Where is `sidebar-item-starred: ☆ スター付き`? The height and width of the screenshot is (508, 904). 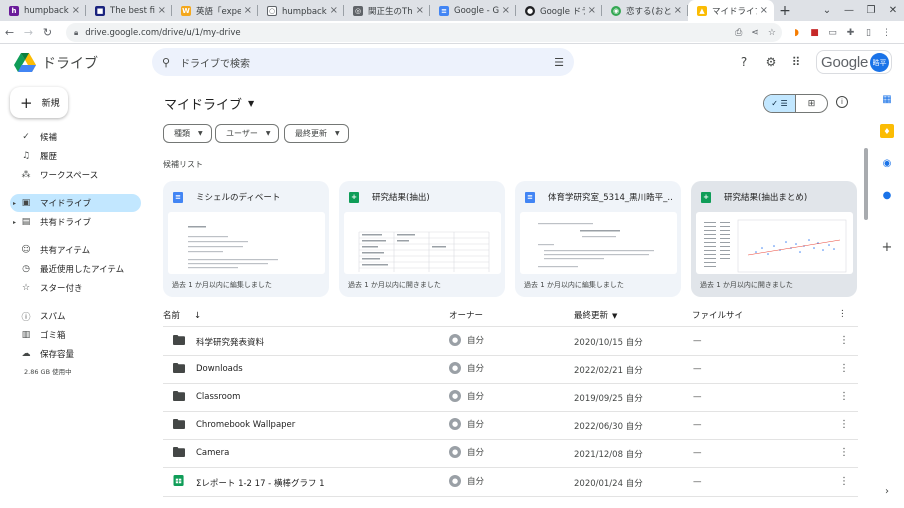 sidebar-item-starred: ☆ スター付き is located at coordinates (75, 288).